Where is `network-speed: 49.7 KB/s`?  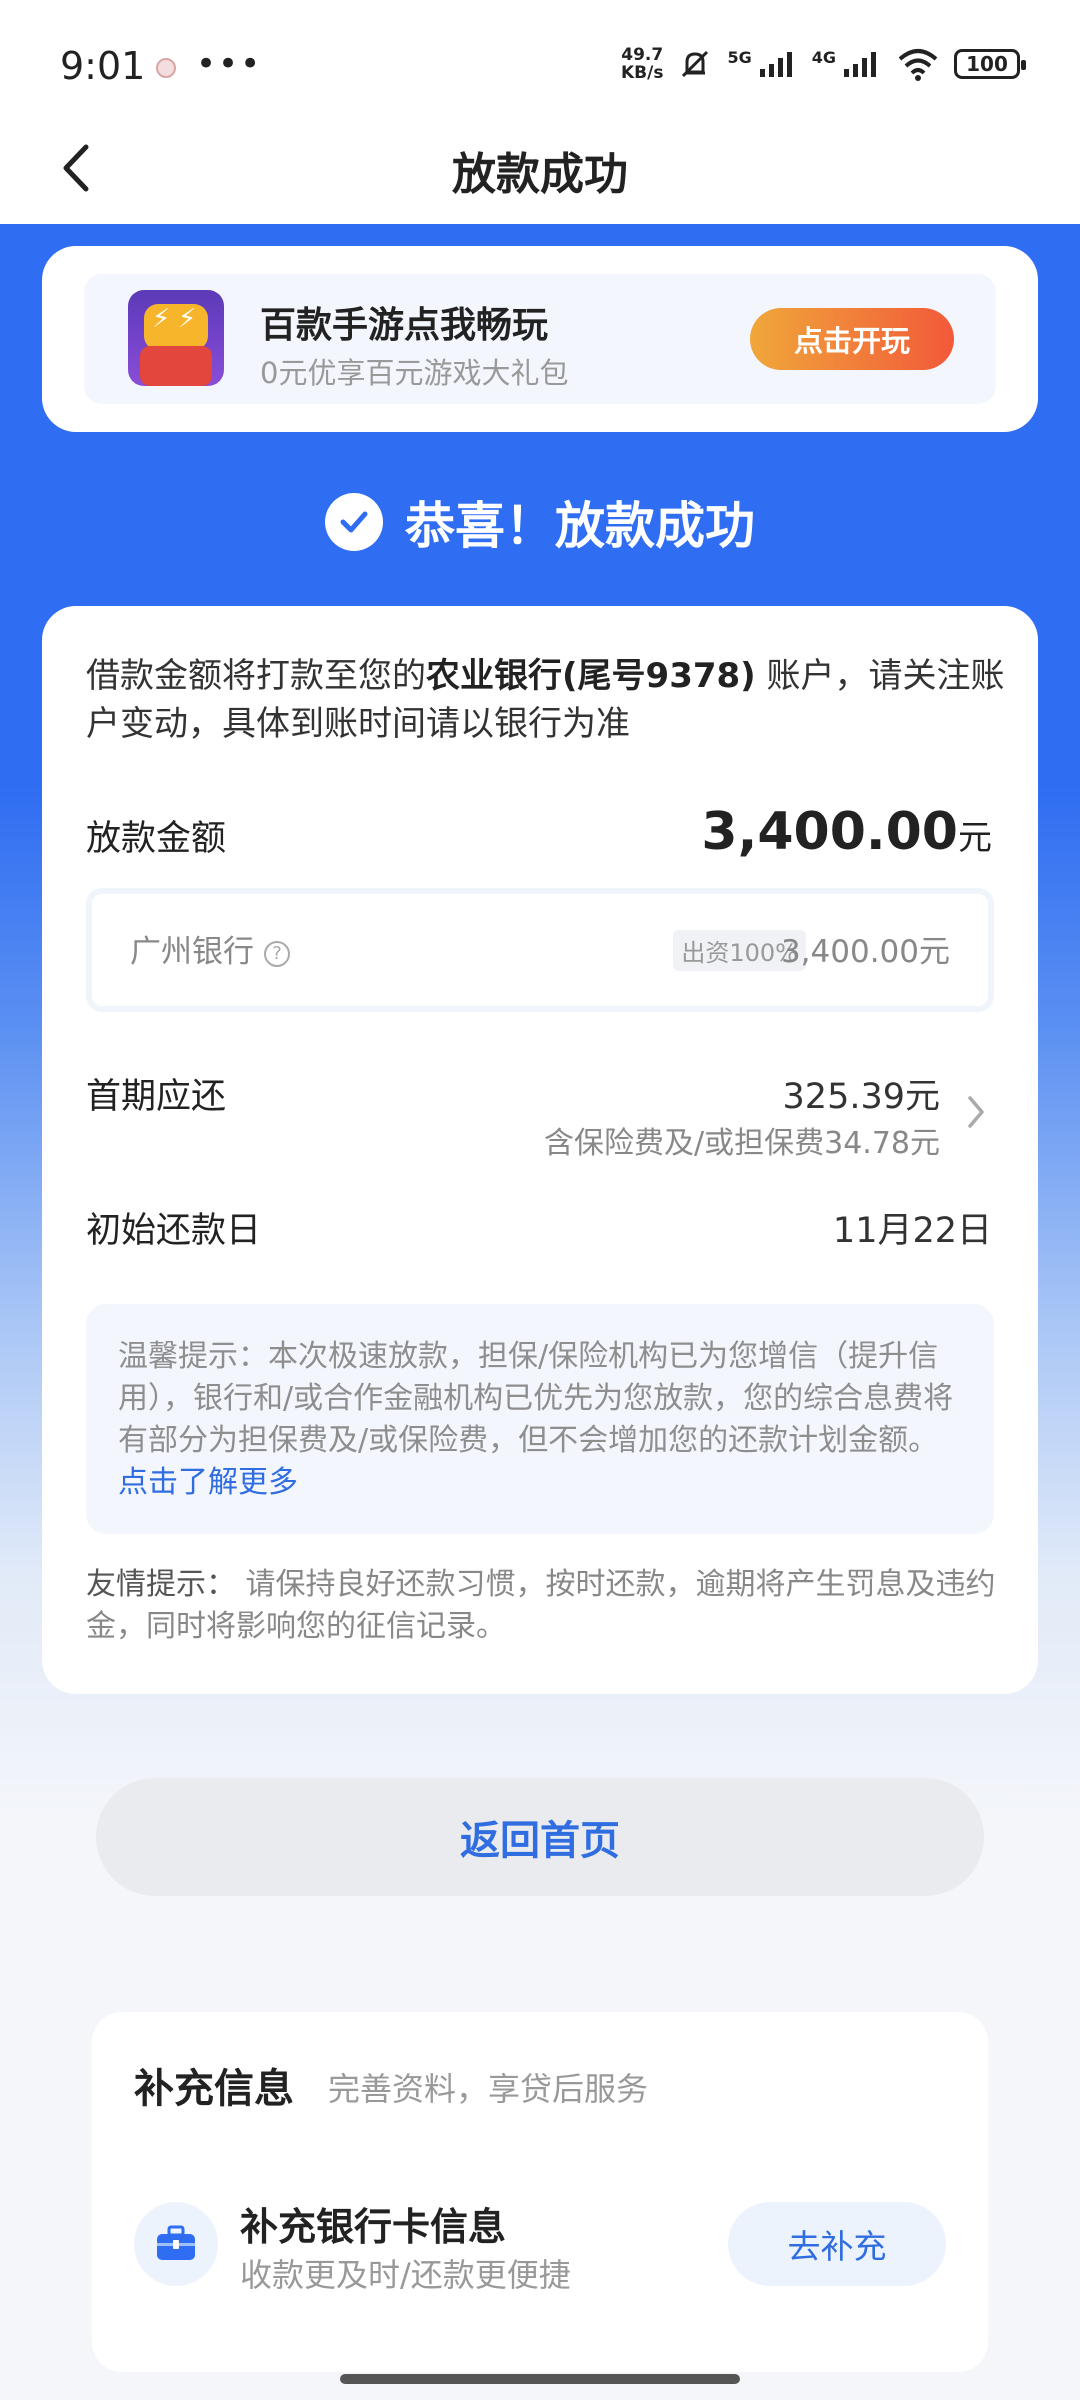 network-speed: 49.7 KB/s is located at coordinates (642, 64).